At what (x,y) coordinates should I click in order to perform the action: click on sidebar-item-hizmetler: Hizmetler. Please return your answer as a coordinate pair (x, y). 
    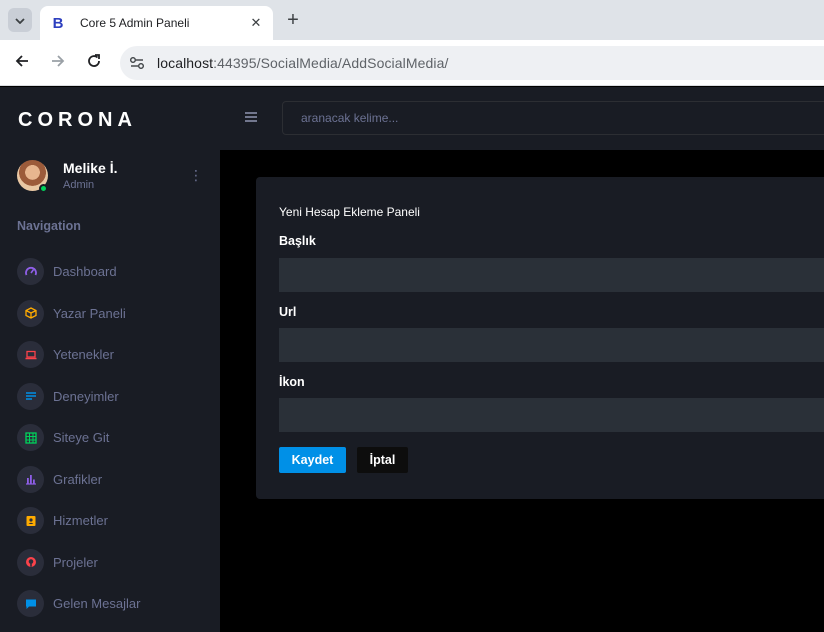
    Looking at the image, I should click on (117, 528).